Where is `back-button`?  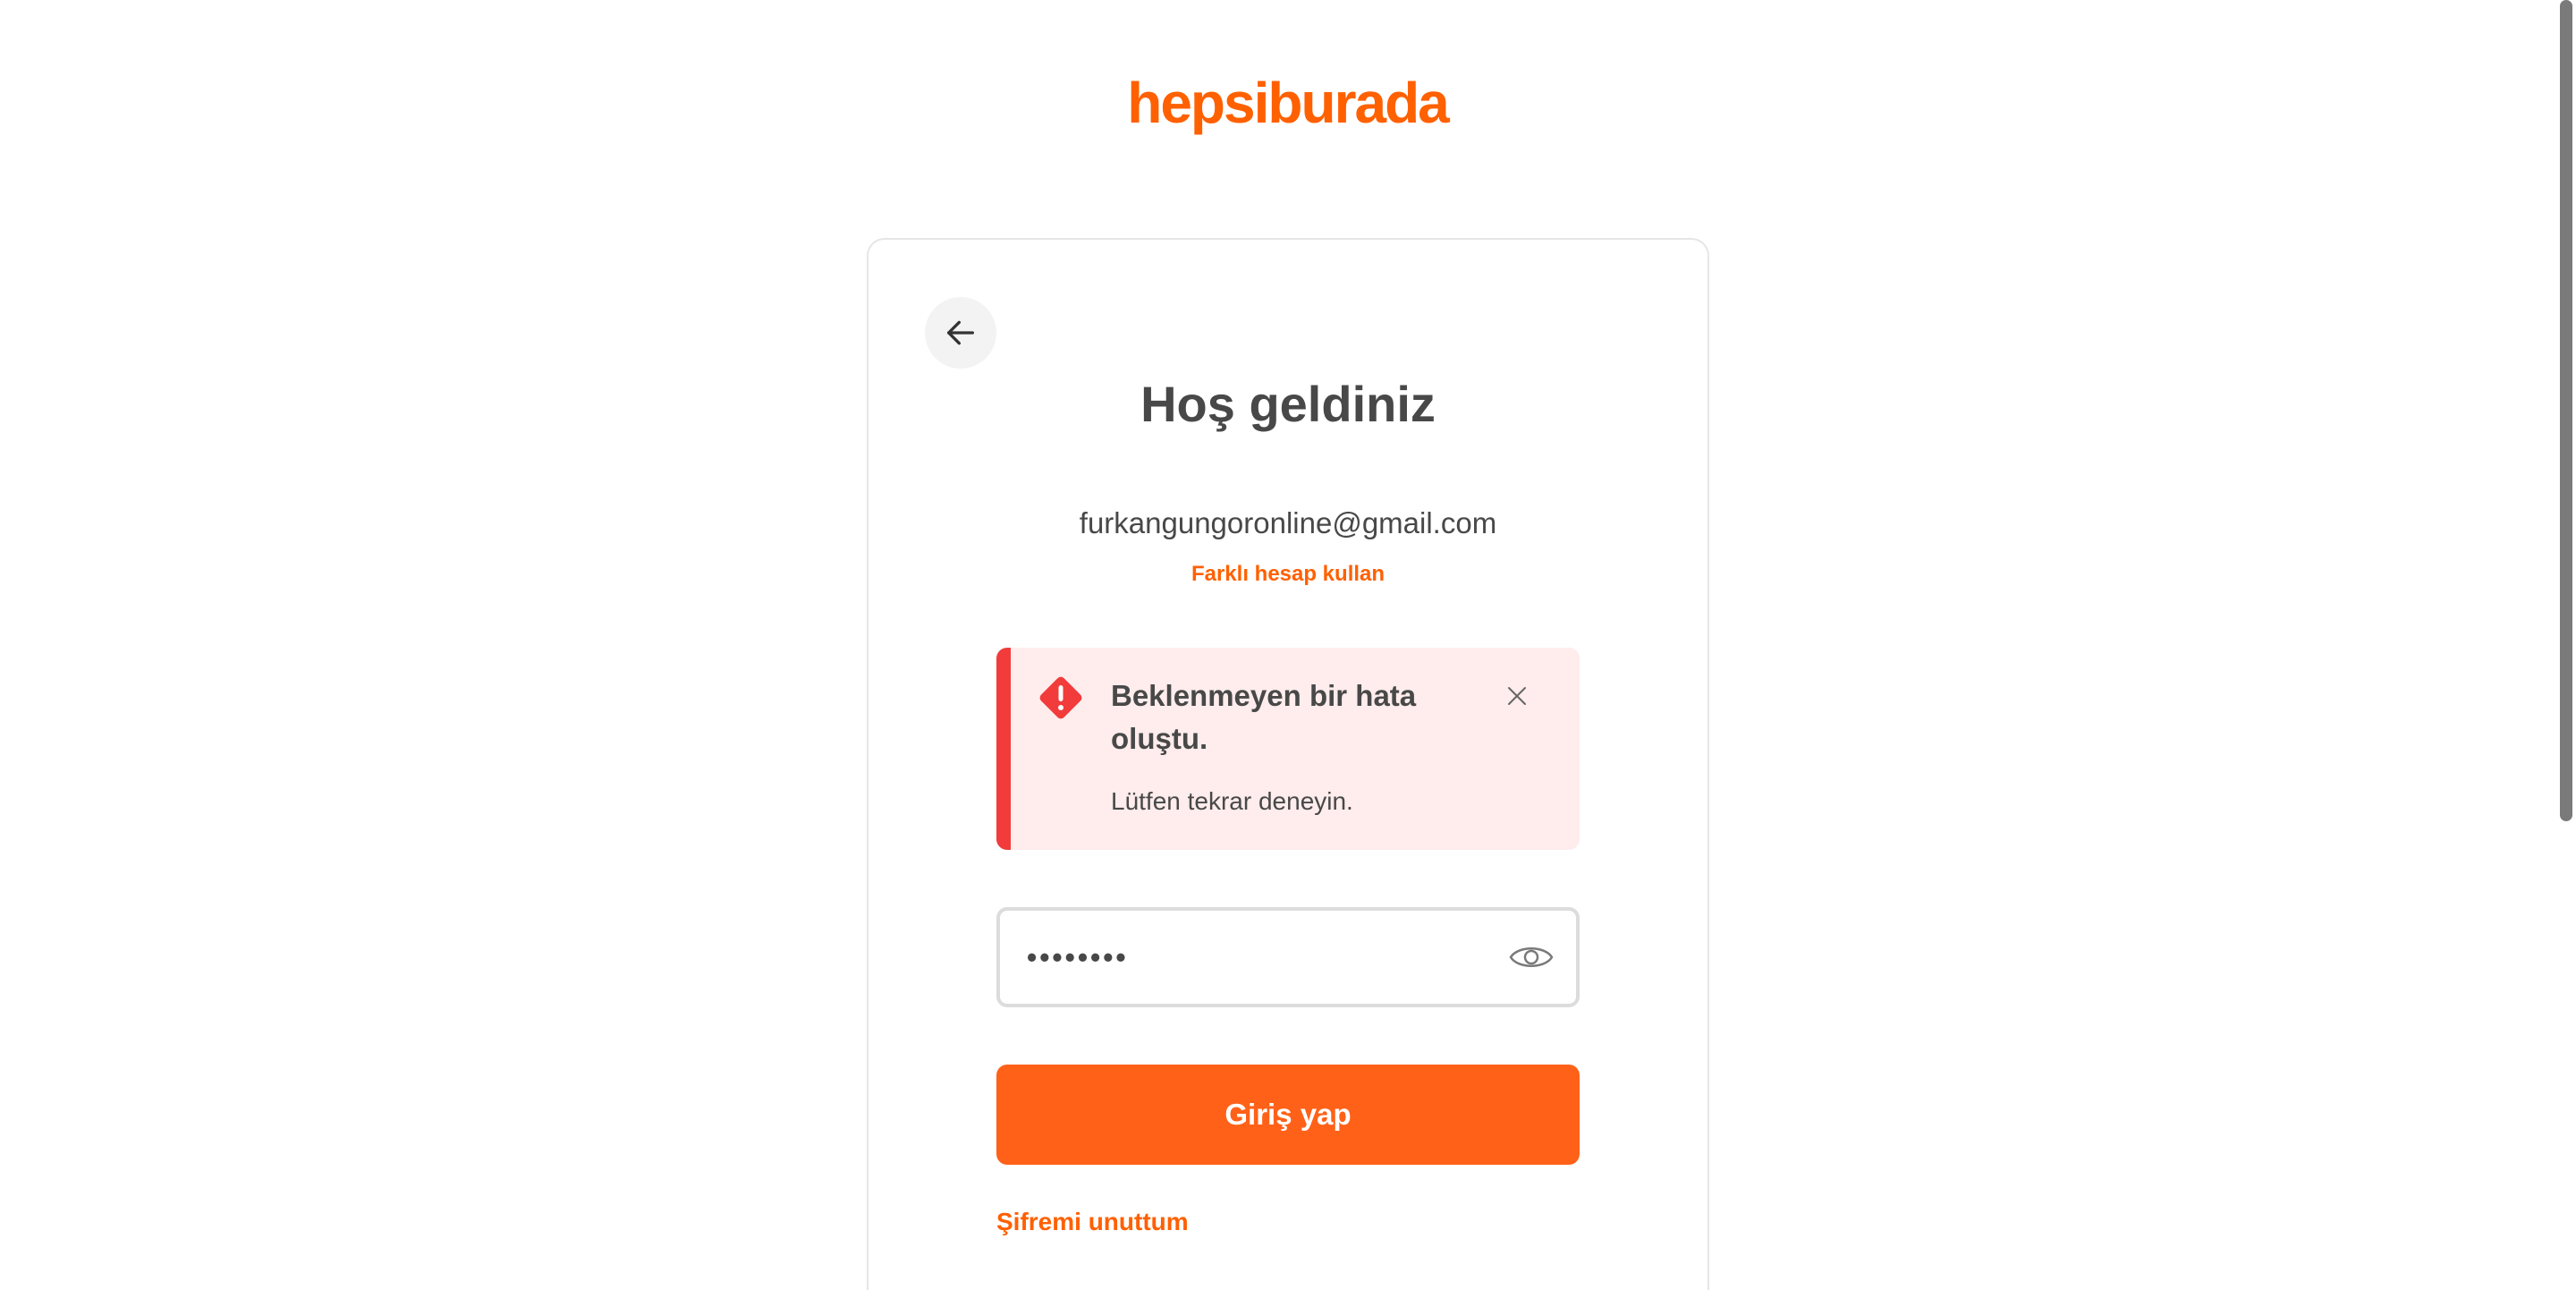 back-button is located at coordinates (960, 333).